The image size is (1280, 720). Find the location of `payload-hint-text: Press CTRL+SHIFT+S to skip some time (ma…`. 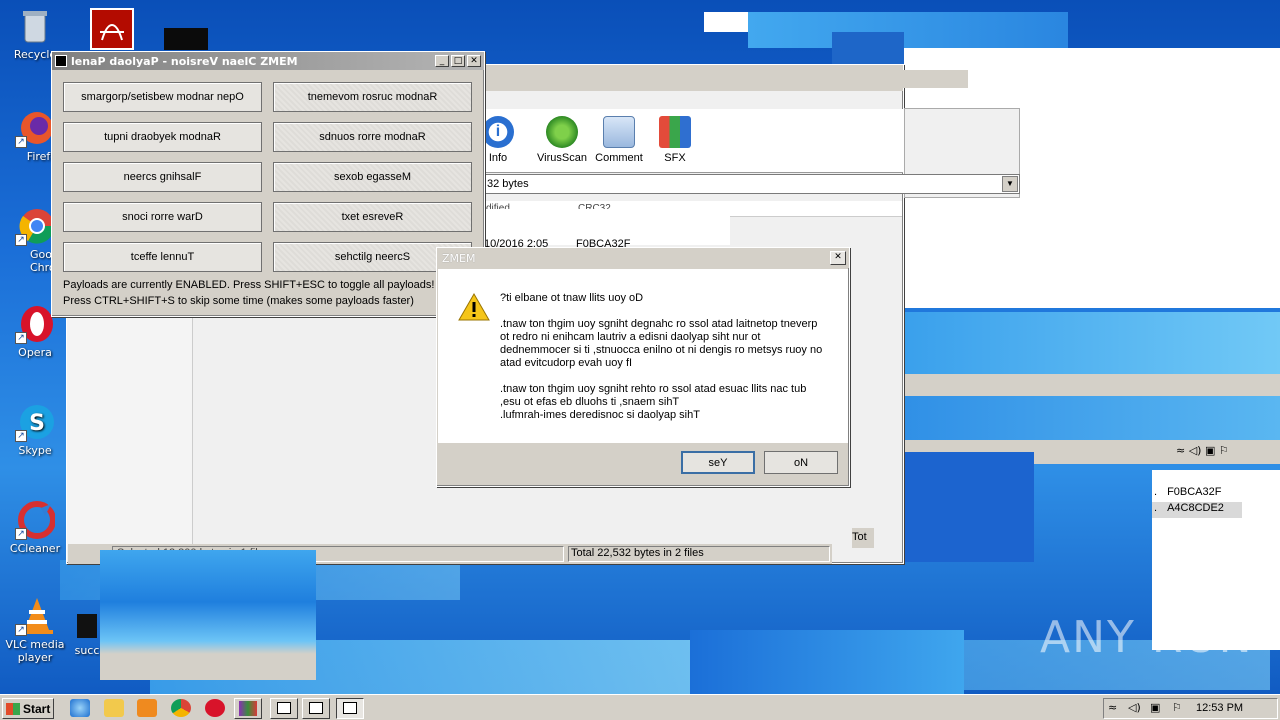

payload-hint-text: Press CTRL+SHIFT+S to skip some time (ma… is located at coordinates (238, 301).